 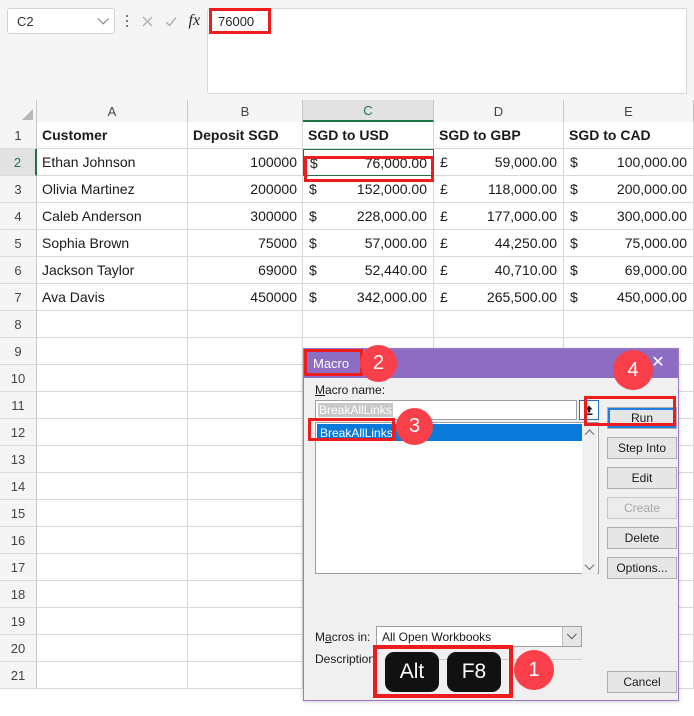 What do you see at coordinates (368, 135) in the screenshot?
I see `cell-c1: SGD to USD` at bounding box center [368, 135].